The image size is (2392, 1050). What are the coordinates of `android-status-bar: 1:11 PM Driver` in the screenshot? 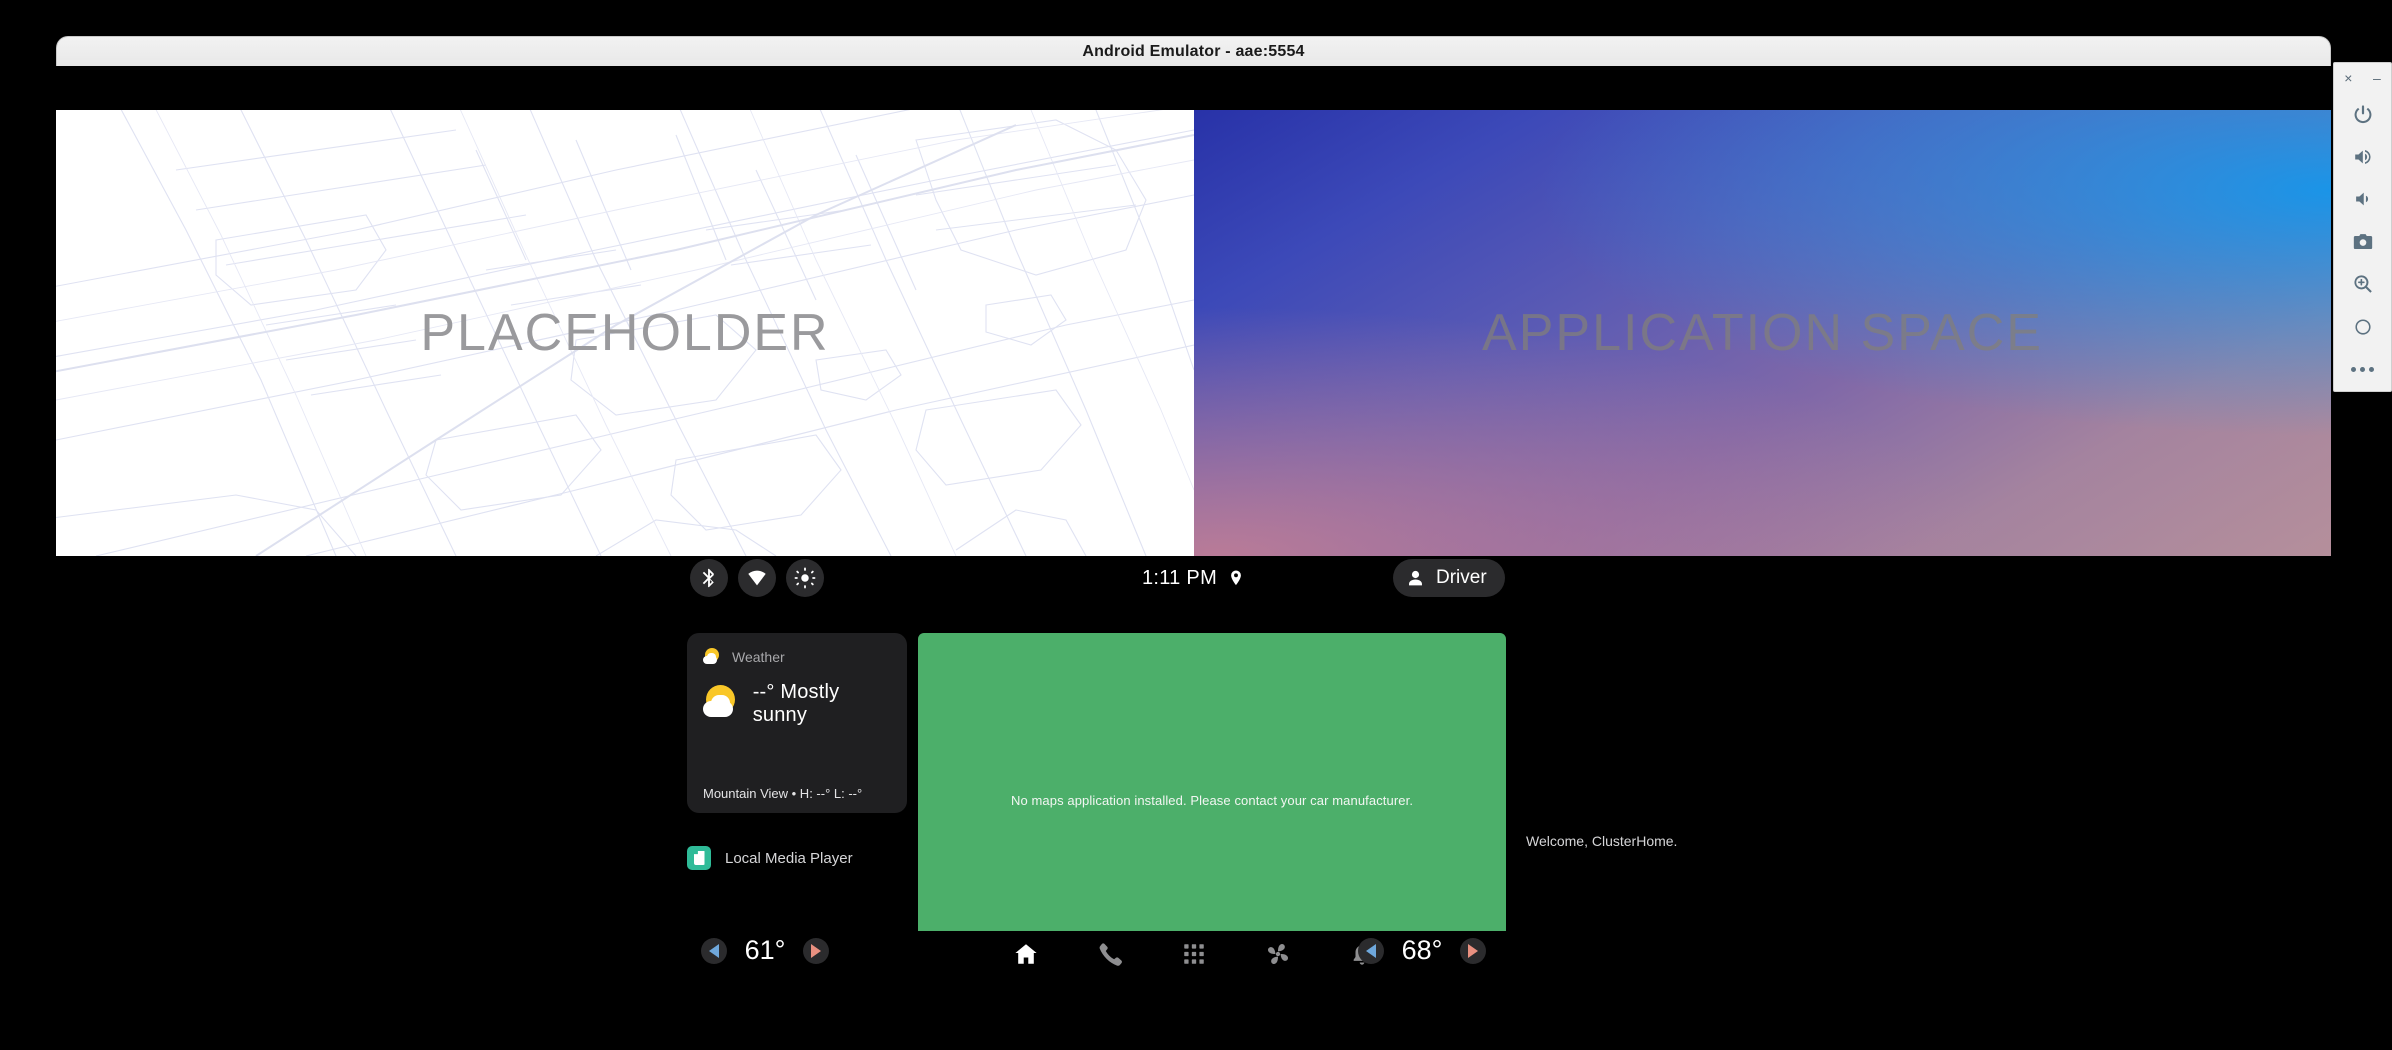 It's located at (1193, 578).